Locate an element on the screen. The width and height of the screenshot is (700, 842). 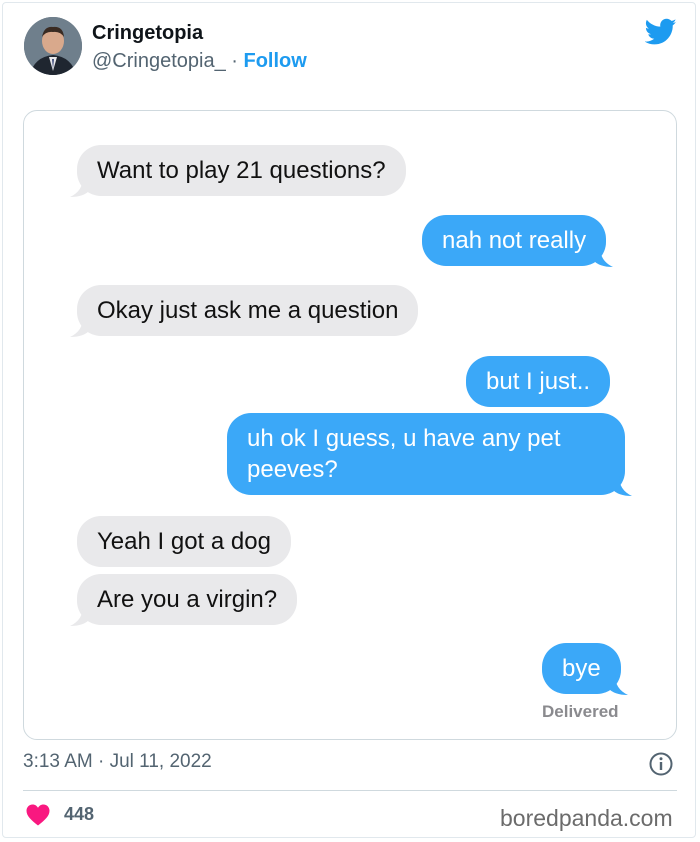
heart-icon is located at coordinates (38, 815).